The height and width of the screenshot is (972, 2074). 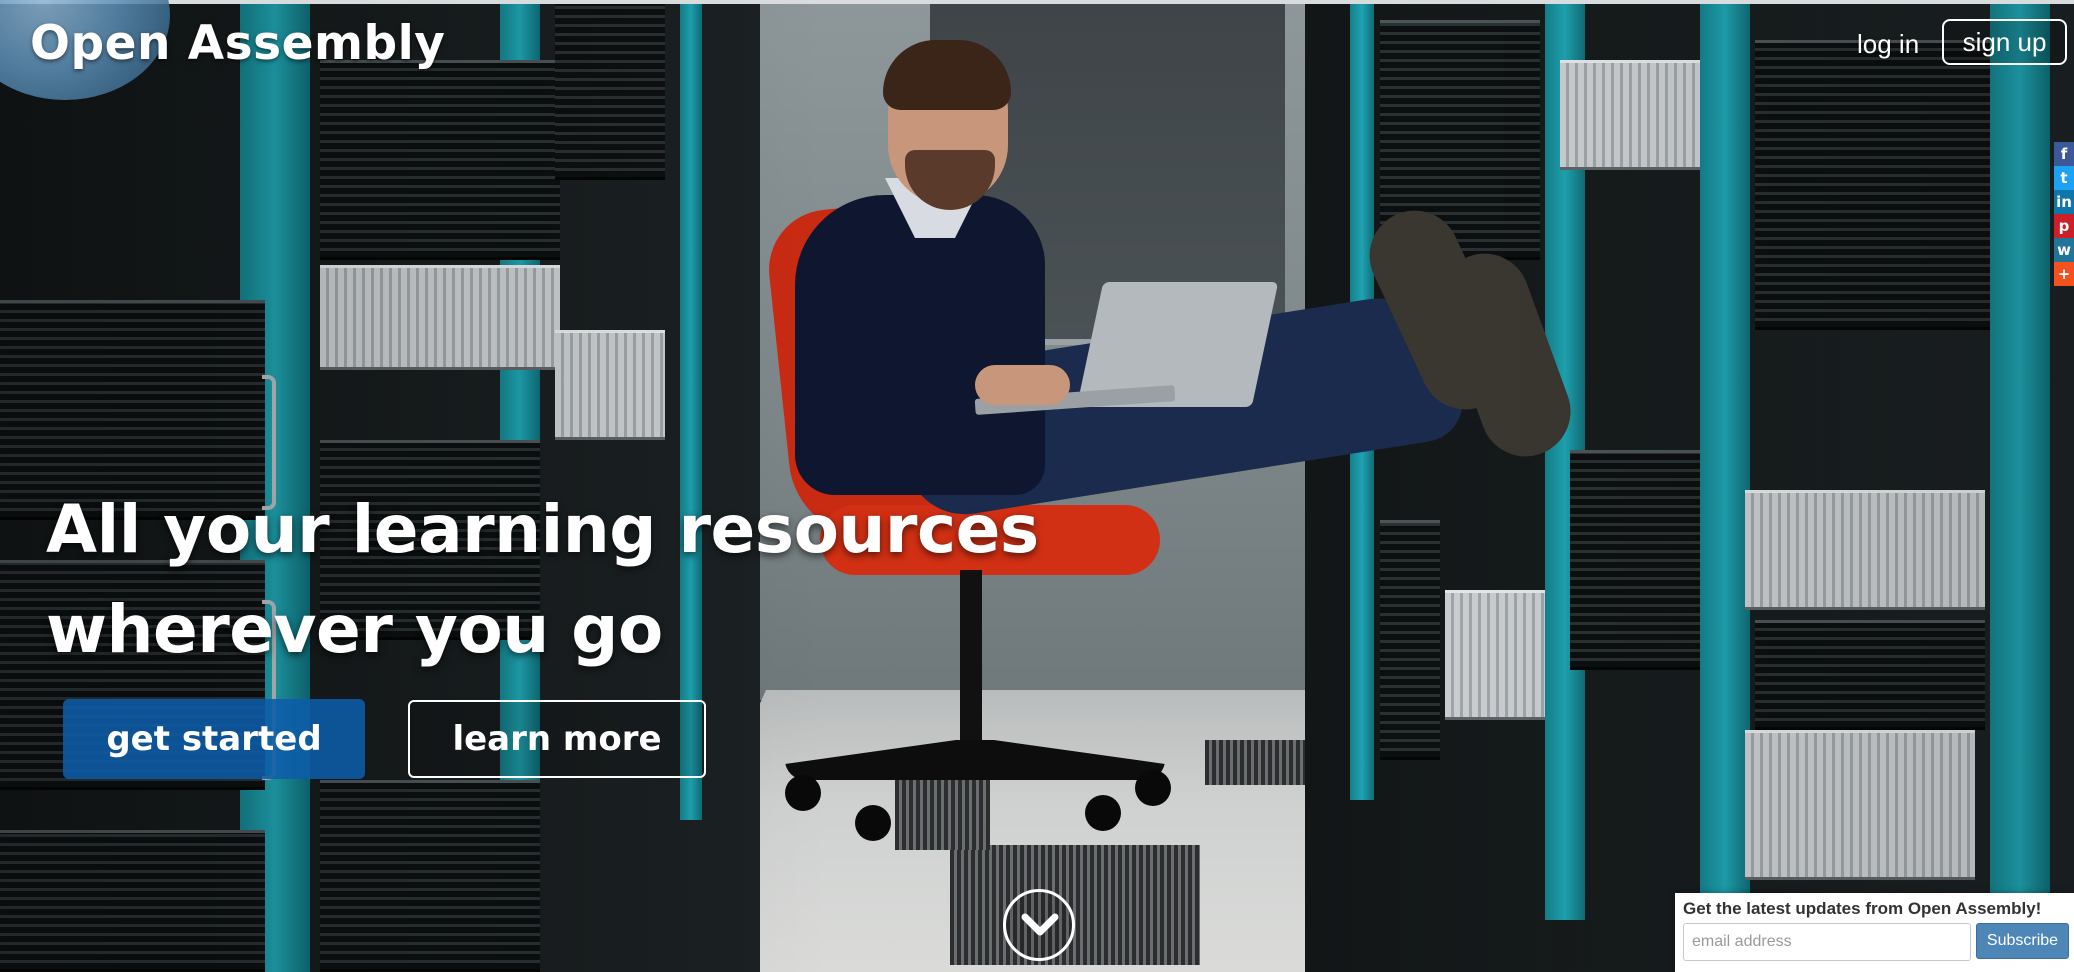 What do you see at coordinates (542, 529) in the screenshot?
I see `hero-headline-line1: All your learning resources` at bounding box center [542, 529].